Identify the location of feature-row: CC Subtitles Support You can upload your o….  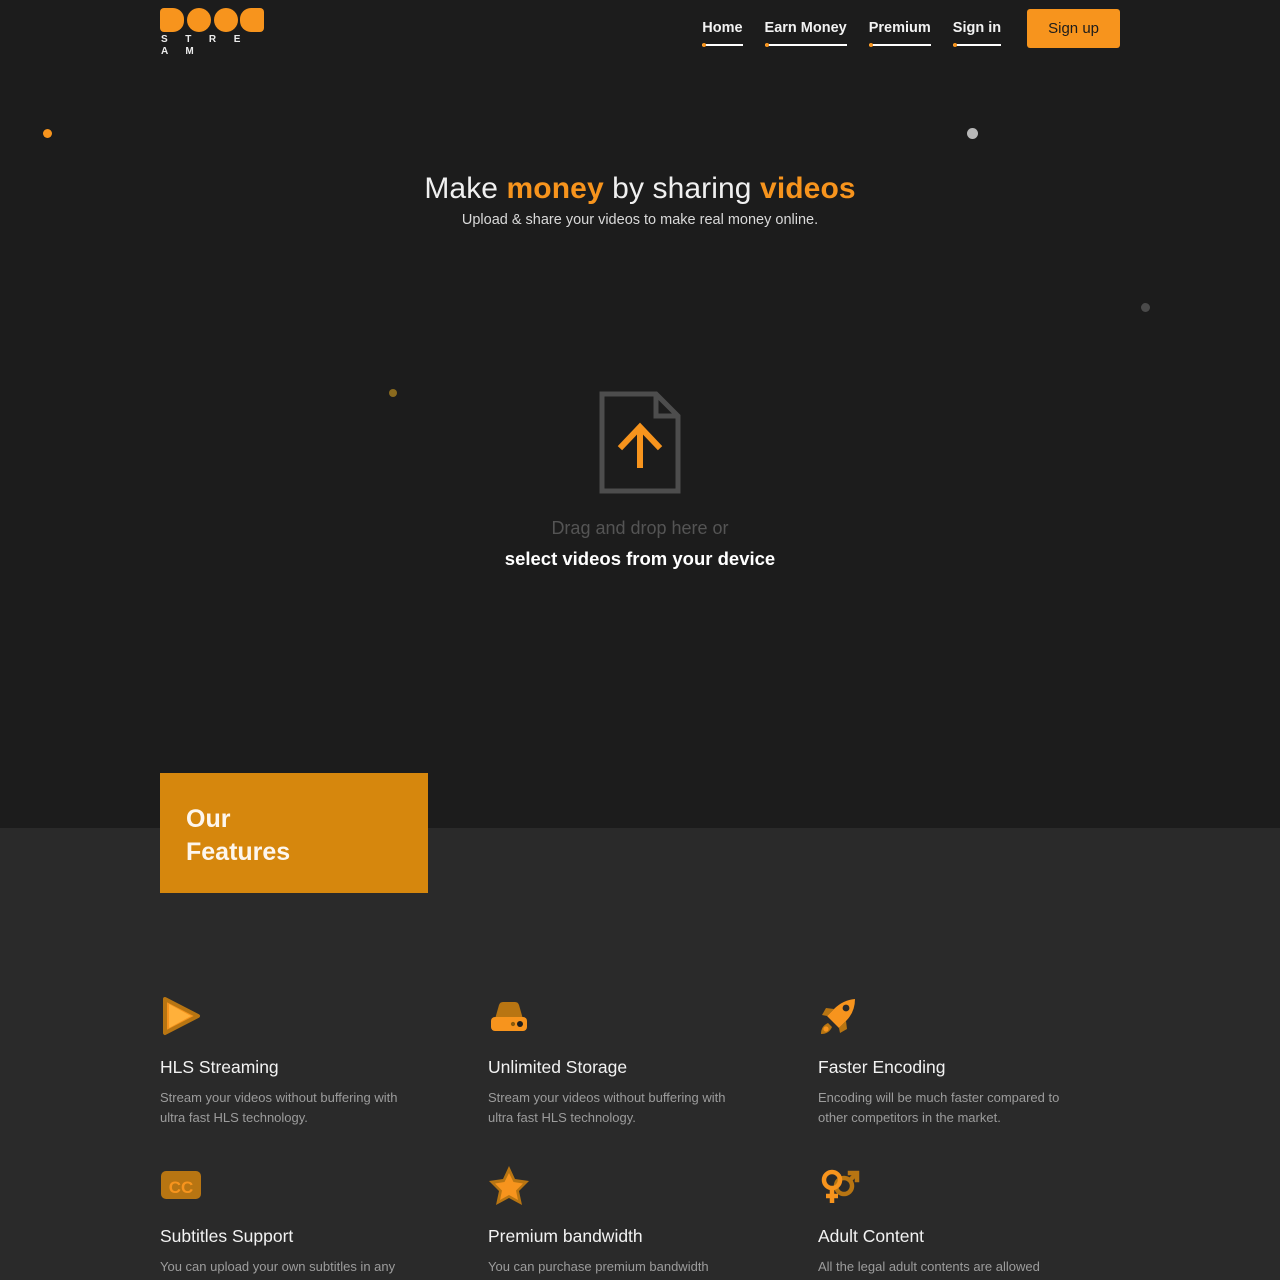
(660, 1220).